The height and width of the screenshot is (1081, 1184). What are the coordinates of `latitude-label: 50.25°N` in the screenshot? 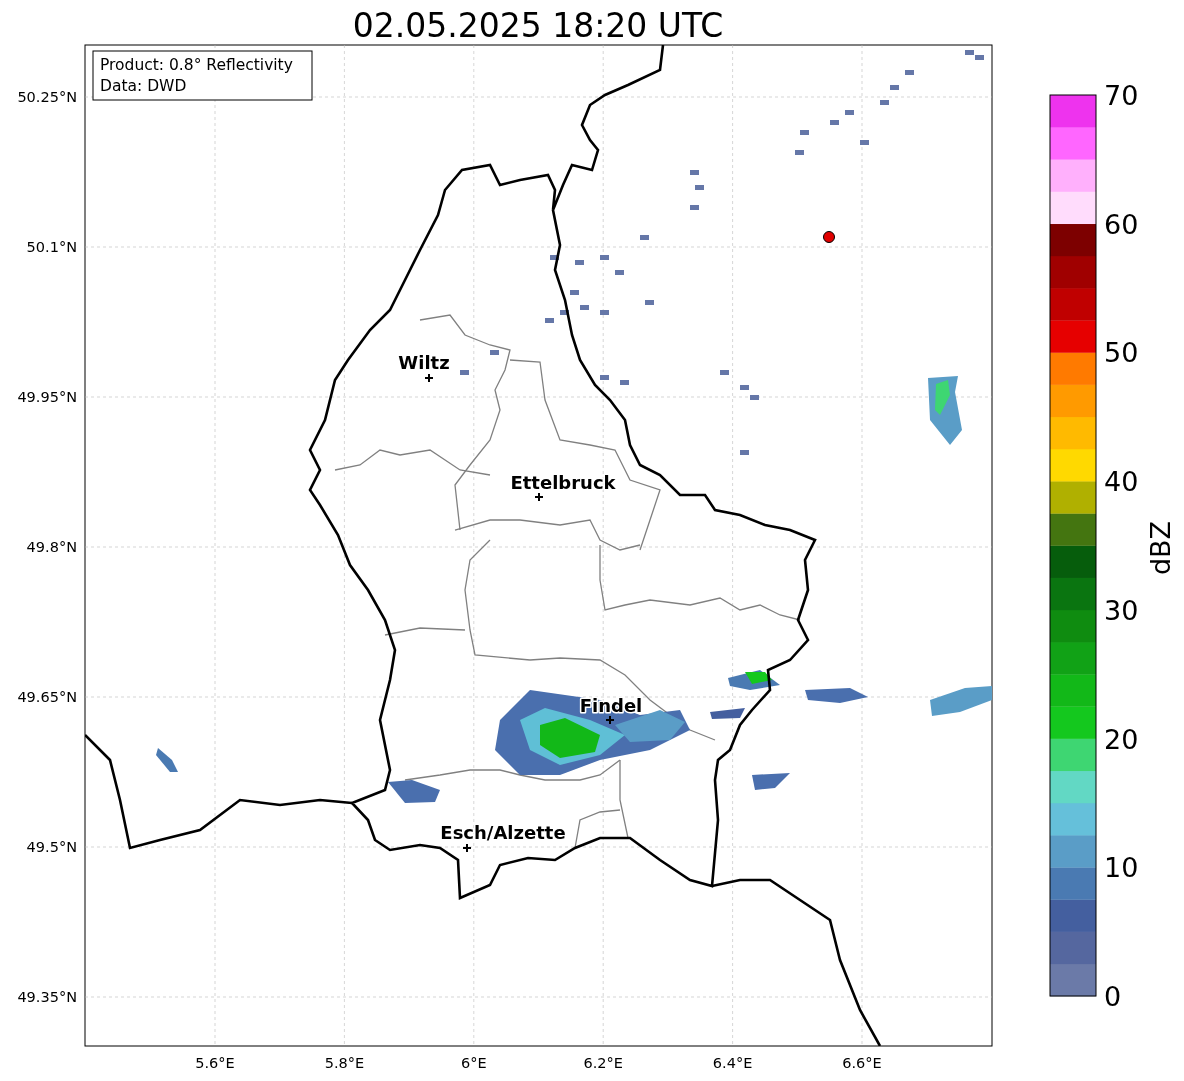 It's located at (47, 97).